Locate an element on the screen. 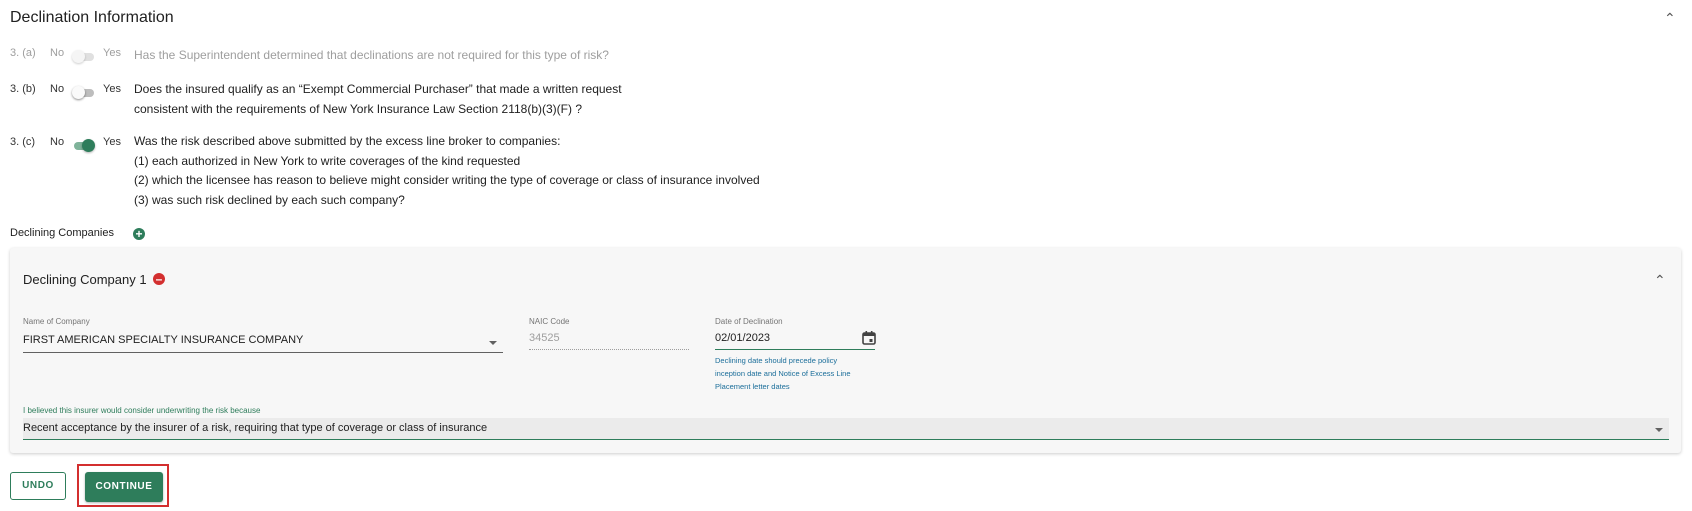  company-name-label: Name of Company is located at coordinates (56, 321).